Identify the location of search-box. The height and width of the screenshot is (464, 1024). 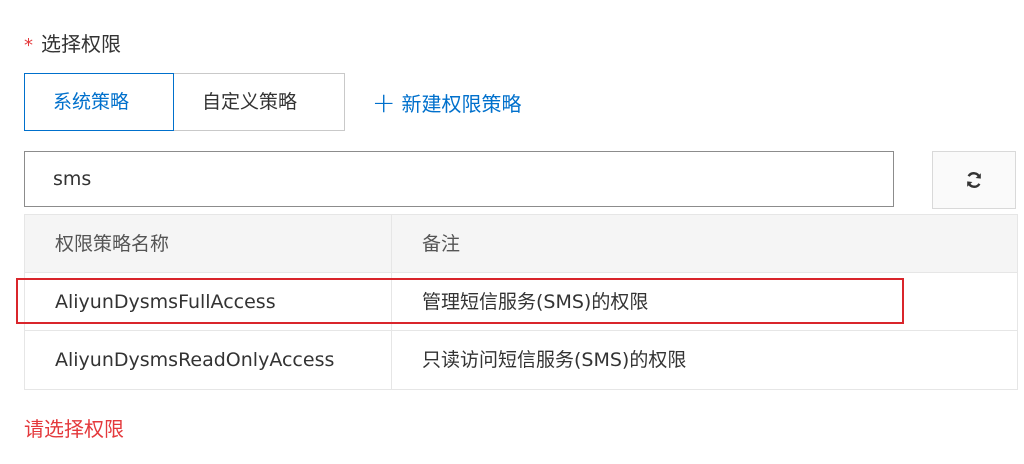
(459, 179).